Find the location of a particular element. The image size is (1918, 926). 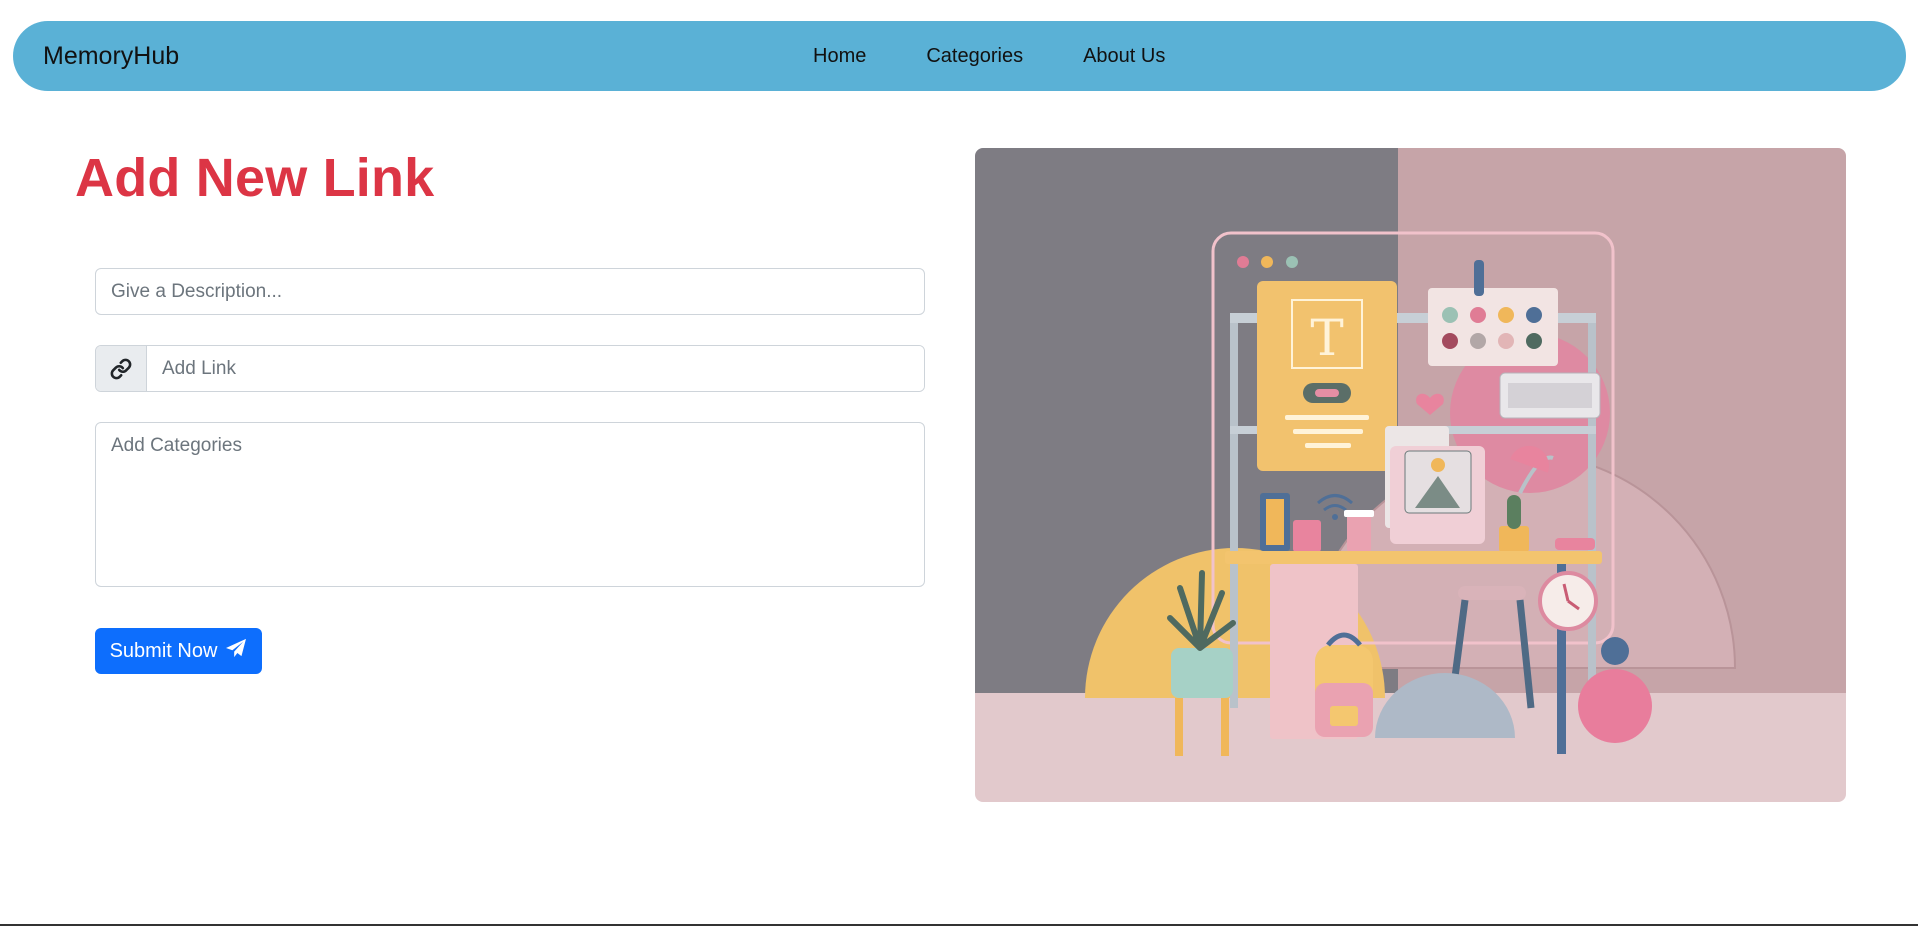

description-input is located at coordinates (510, 291).